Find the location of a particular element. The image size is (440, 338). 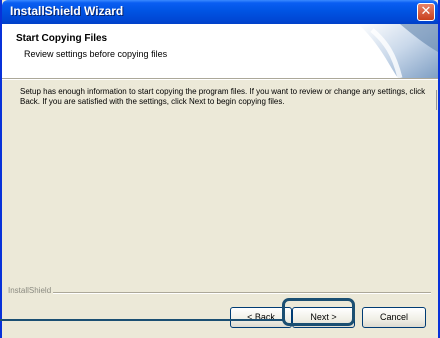

close-icon: ✕ is located at coordinates (426, 11).